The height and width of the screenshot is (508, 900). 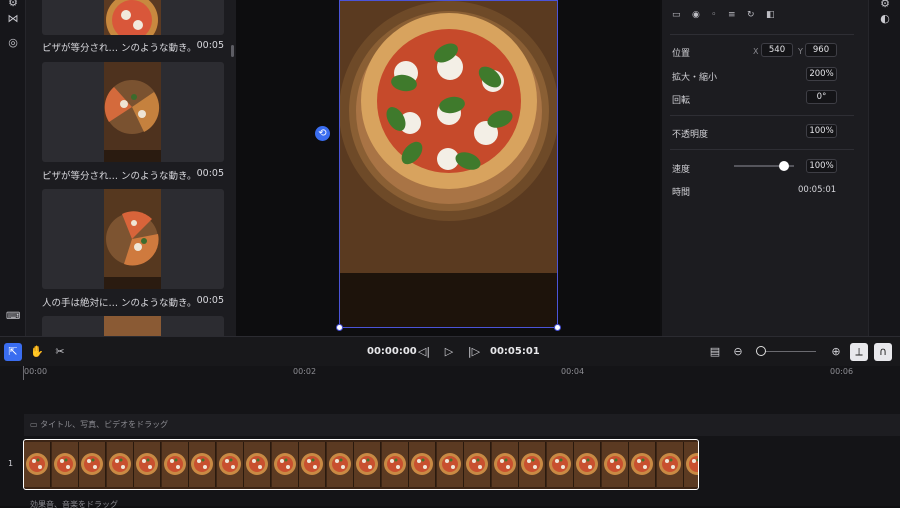 What do you see at coordinates (751, 15) in the screenshot?
I see `refresh-icon: ↻` at bounding box center [751, 15].